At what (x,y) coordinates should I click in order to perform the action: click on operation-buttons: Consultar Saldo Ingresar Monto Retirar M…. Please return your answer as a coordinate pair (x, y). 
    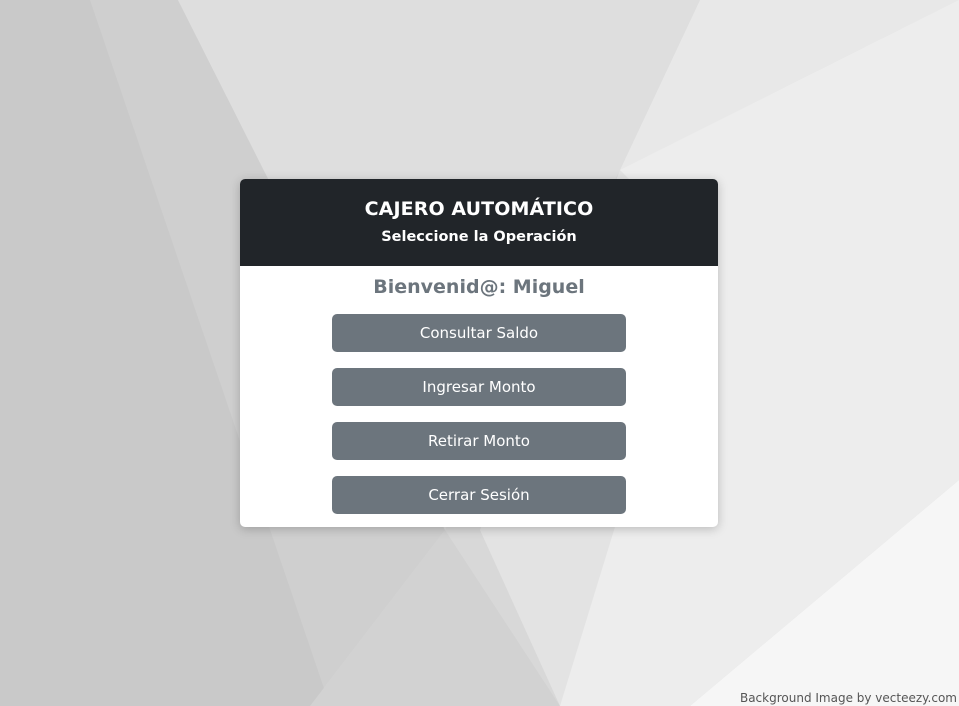
    Looking at the image, I should click on (479, 414).